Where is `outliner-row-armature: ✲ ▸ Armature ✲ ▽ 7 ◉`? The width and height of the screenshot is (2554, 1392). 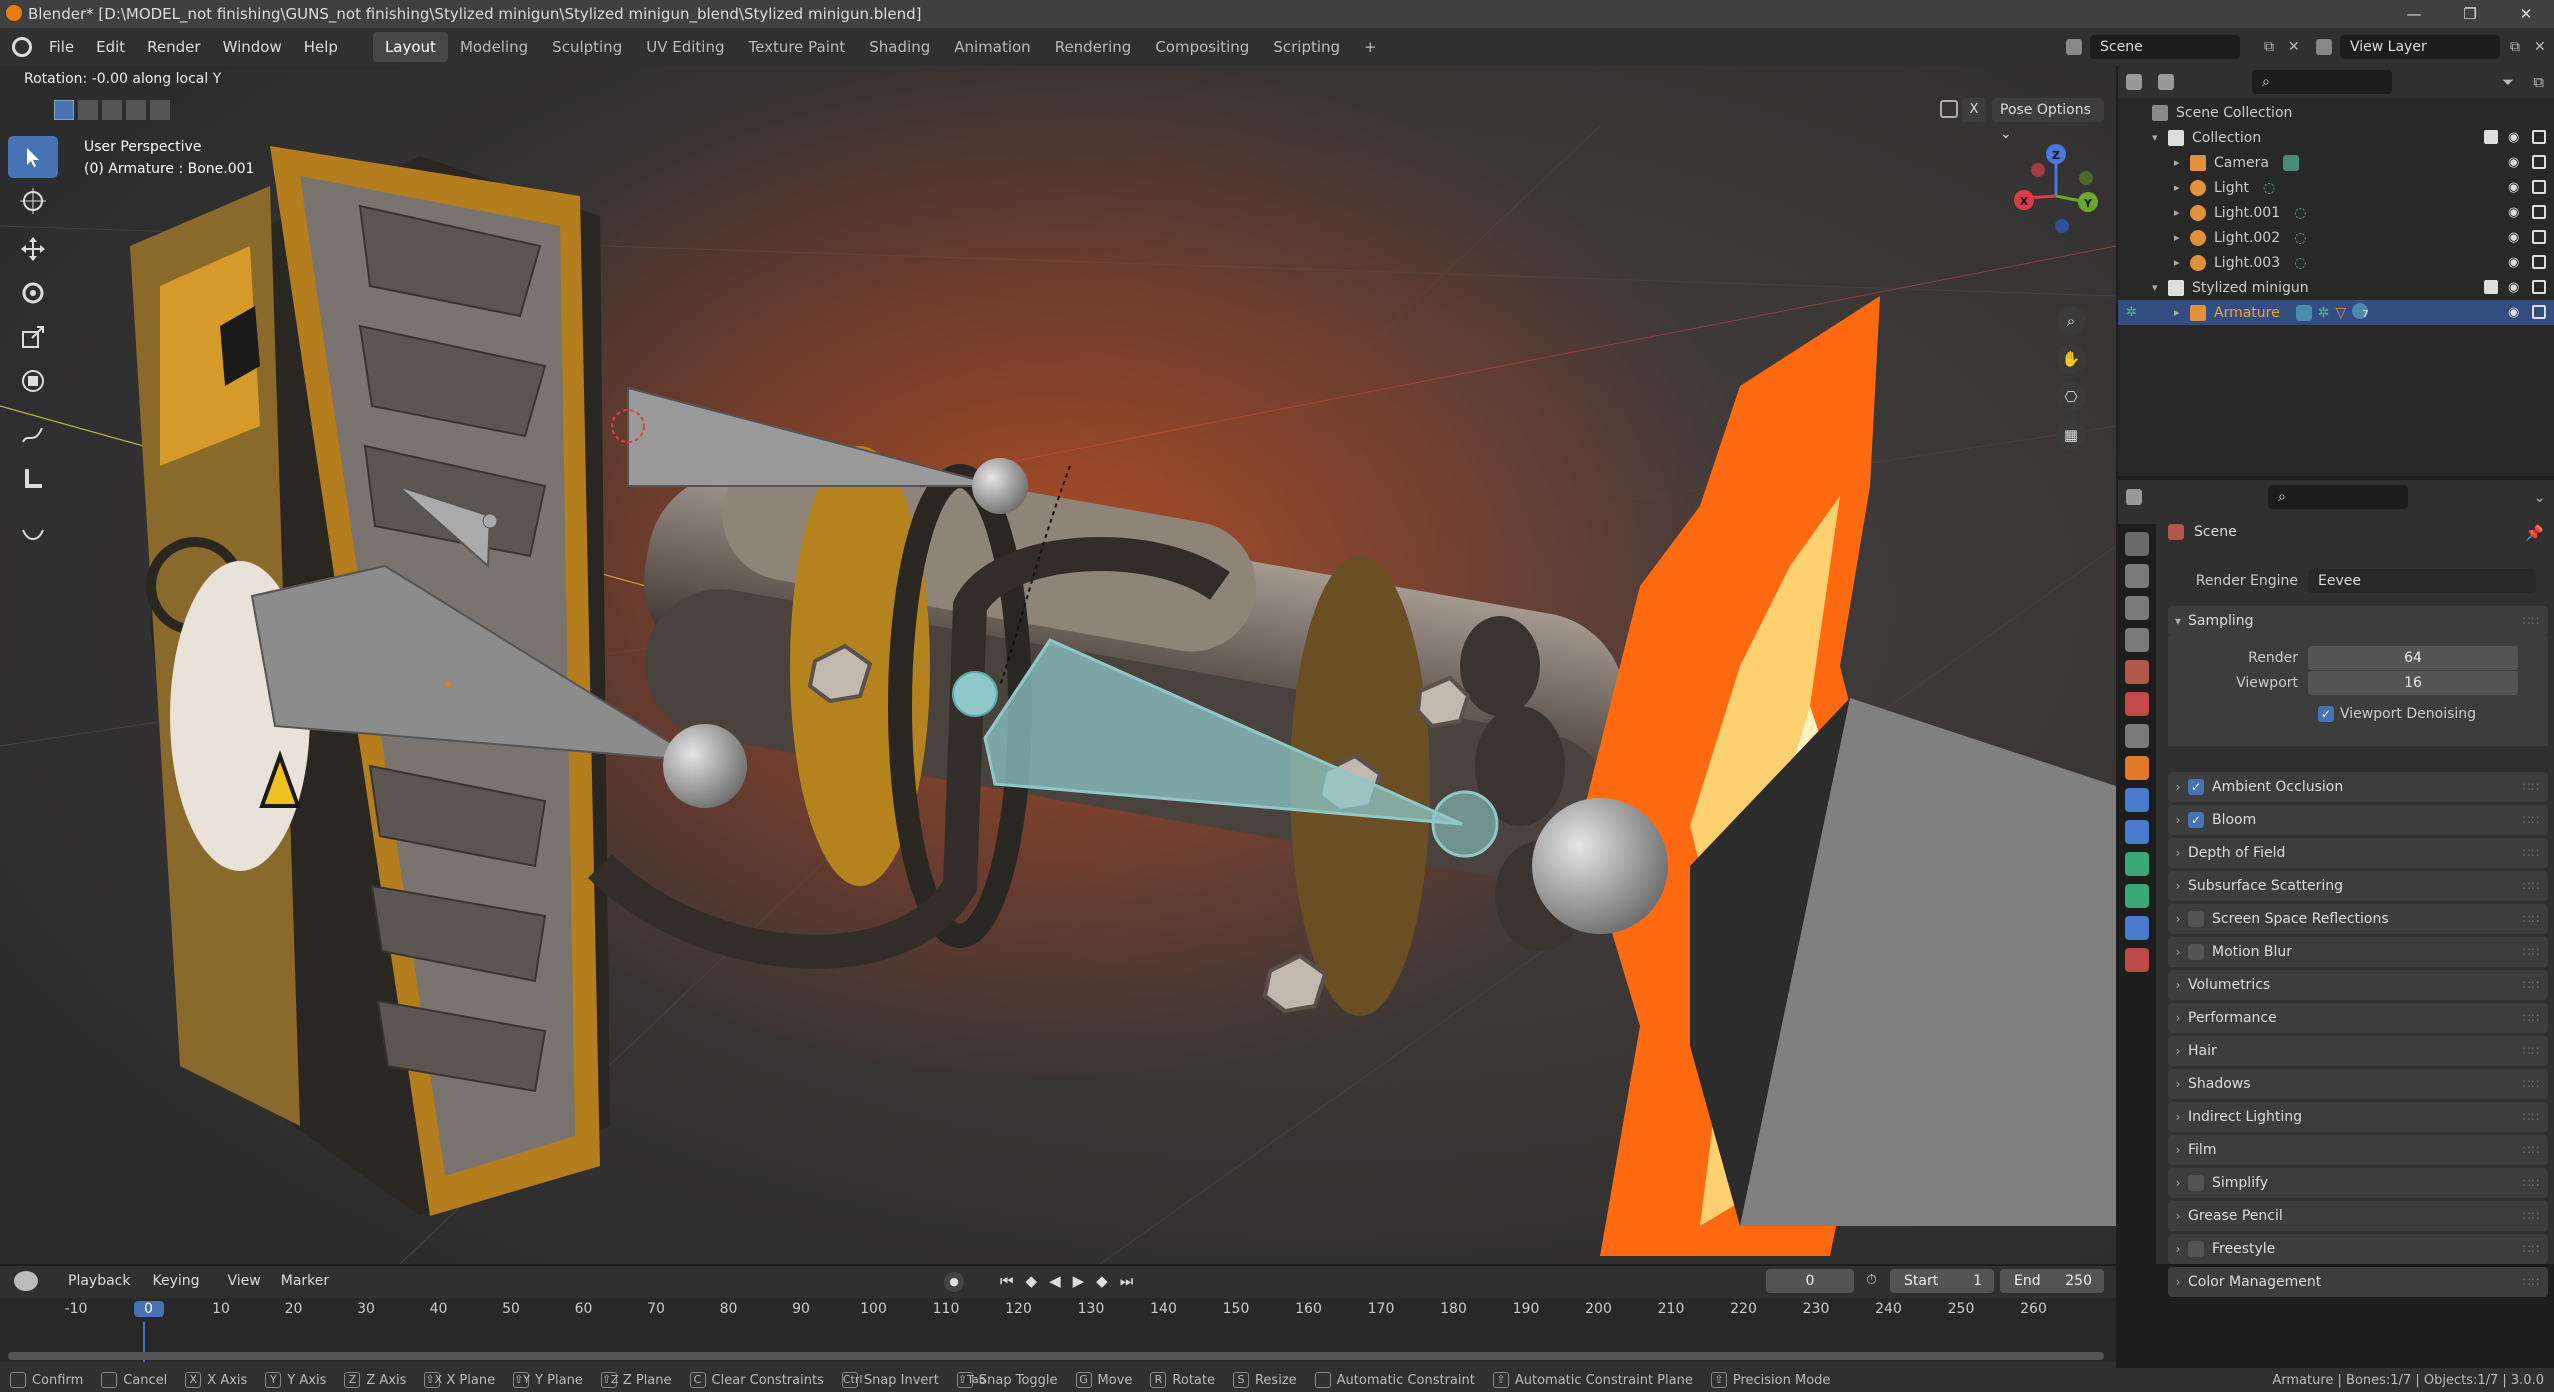
outliner-row-armature: ✲ ▸ Armature ✲ ▽ 7 ◉ is located at coordinates (2336, 312).